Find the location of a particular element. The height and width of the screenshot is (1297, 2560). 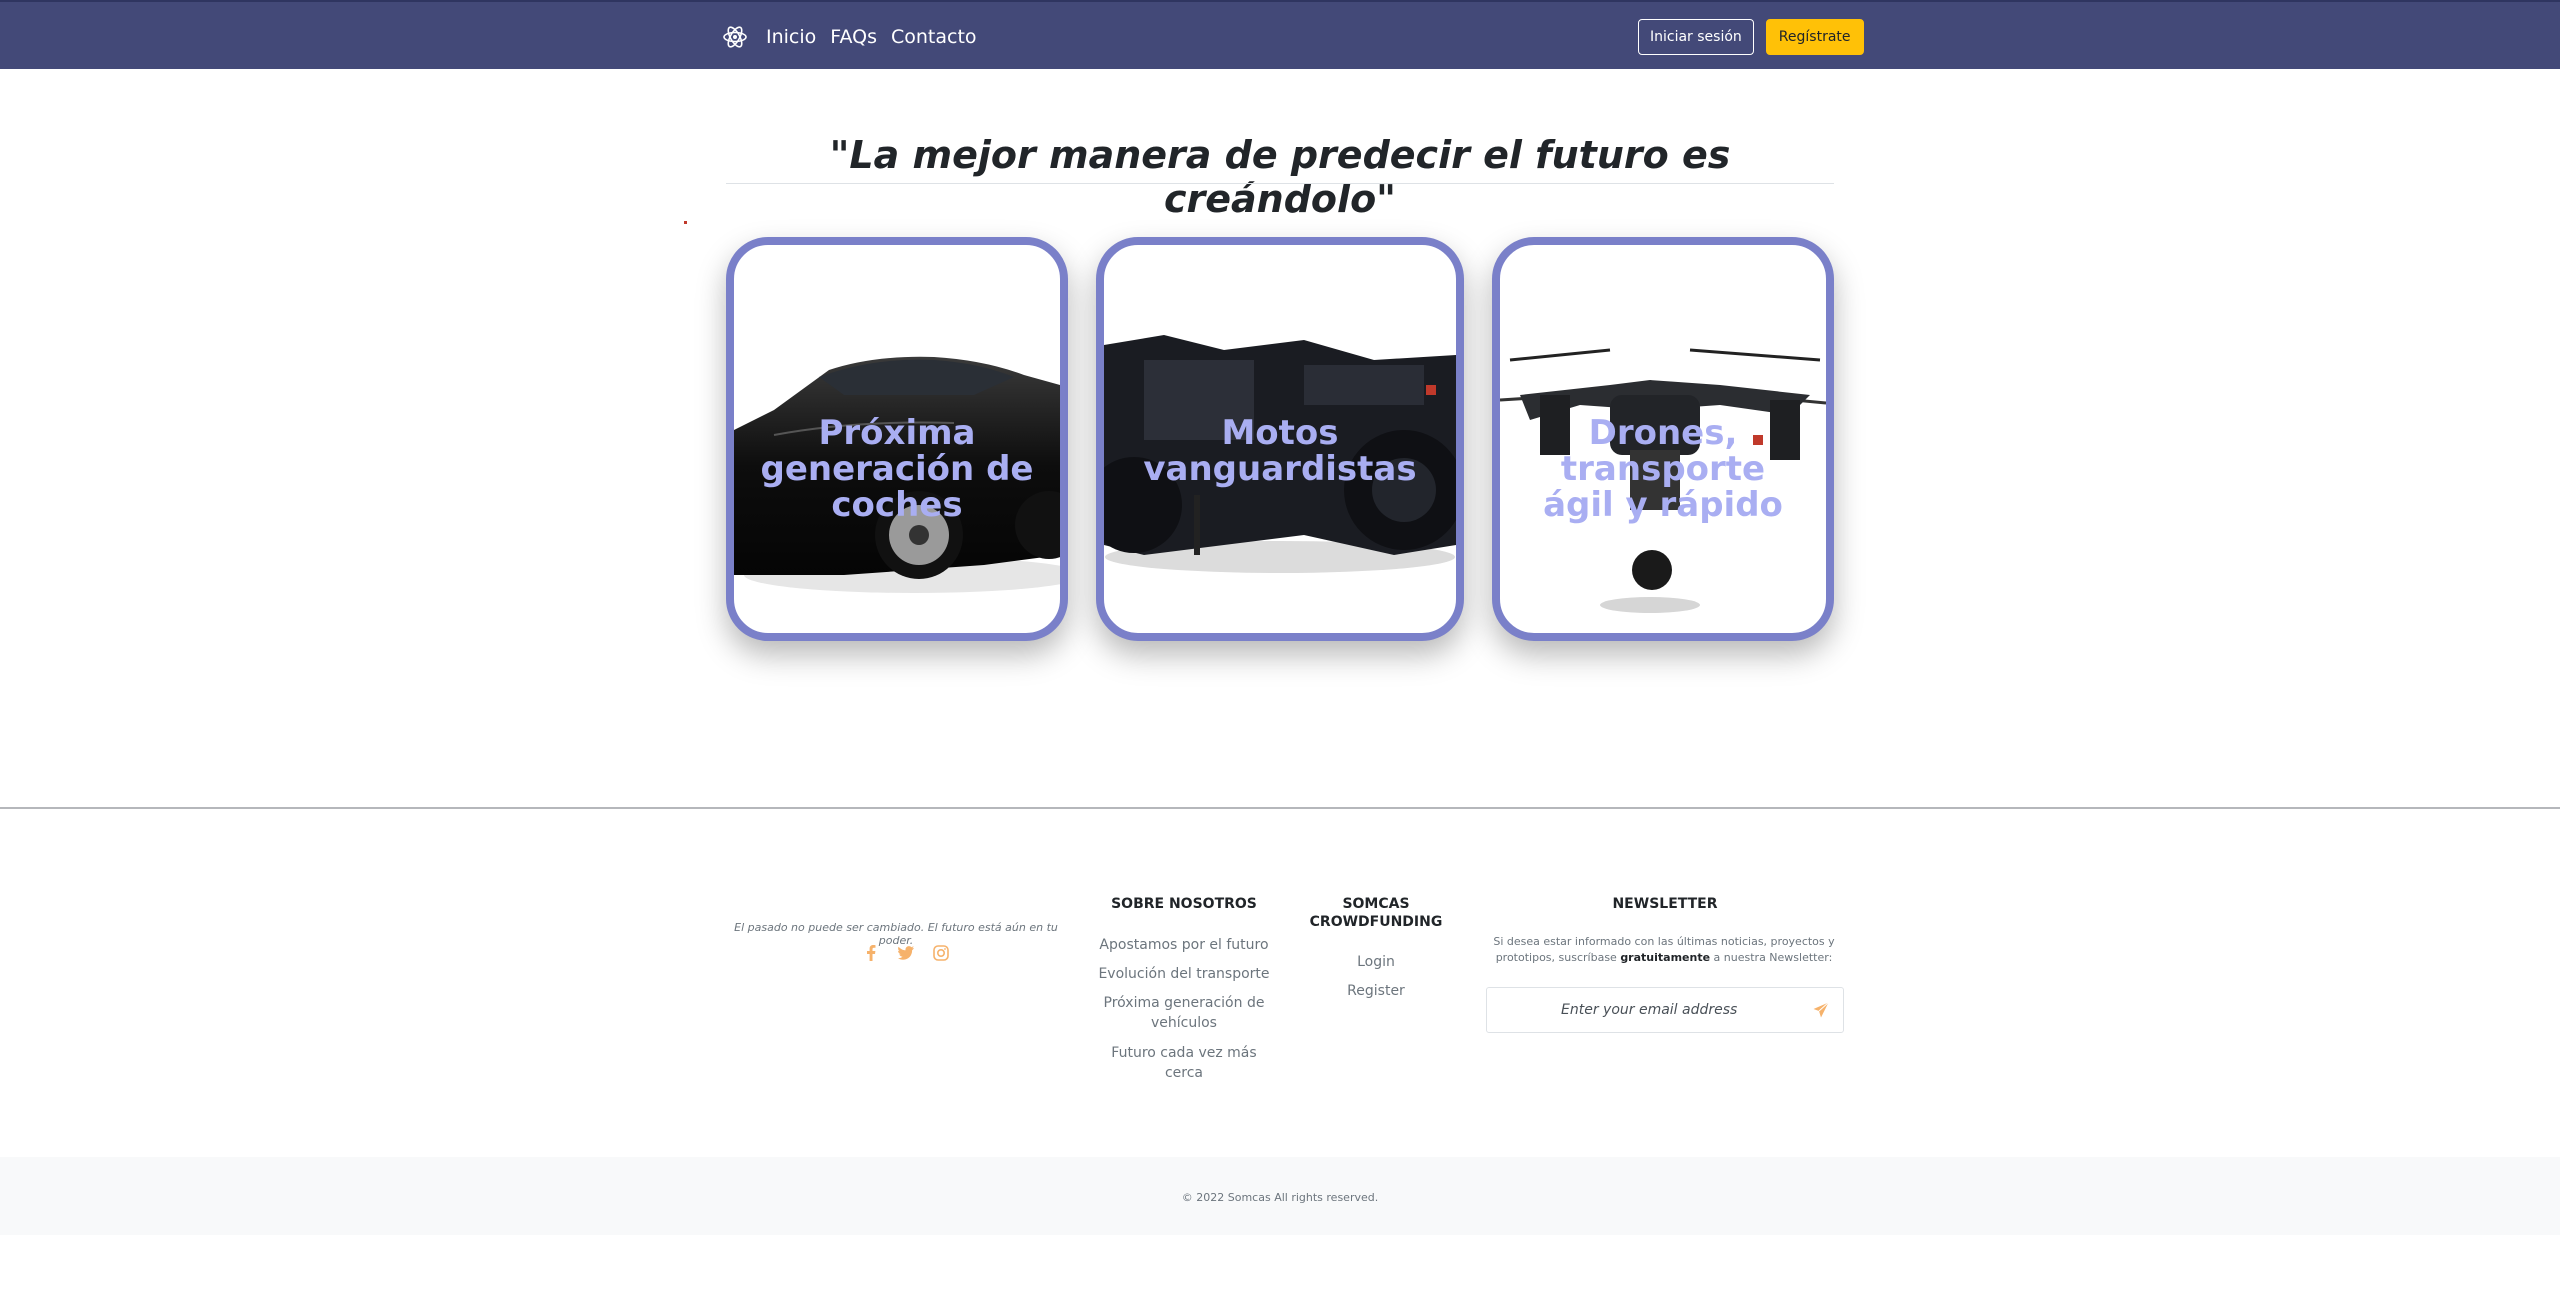

login-link: Login is located at coordinates (1376, 962).